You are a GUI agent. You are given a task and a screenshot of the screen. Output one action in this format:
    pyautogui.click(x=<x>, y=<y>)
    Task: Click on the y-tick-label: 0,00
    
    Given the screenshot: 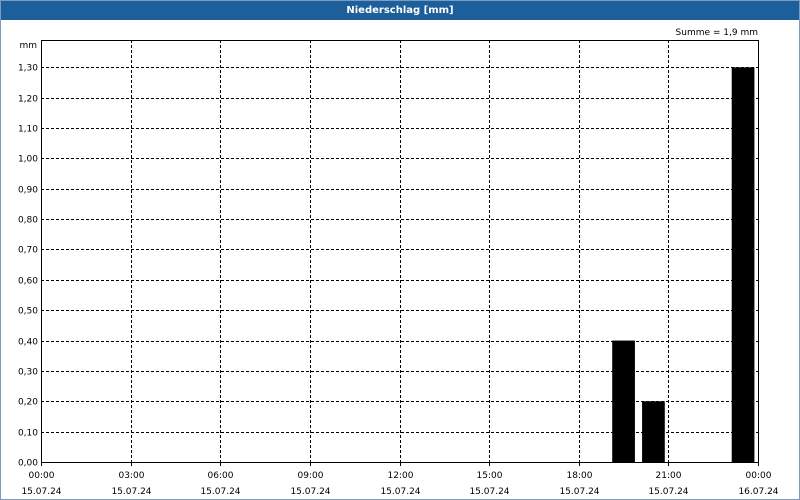 What is the action you would take?
    pyautogui.click(x=28, y=464)
    